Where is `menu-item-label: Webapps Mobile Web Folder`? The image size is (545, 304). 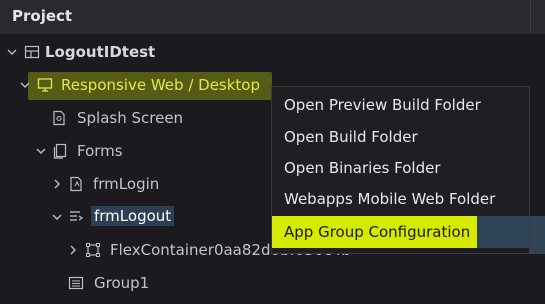 menu-item-label: Webapps Mobile Web Folder is located at coordinates (390, 199).